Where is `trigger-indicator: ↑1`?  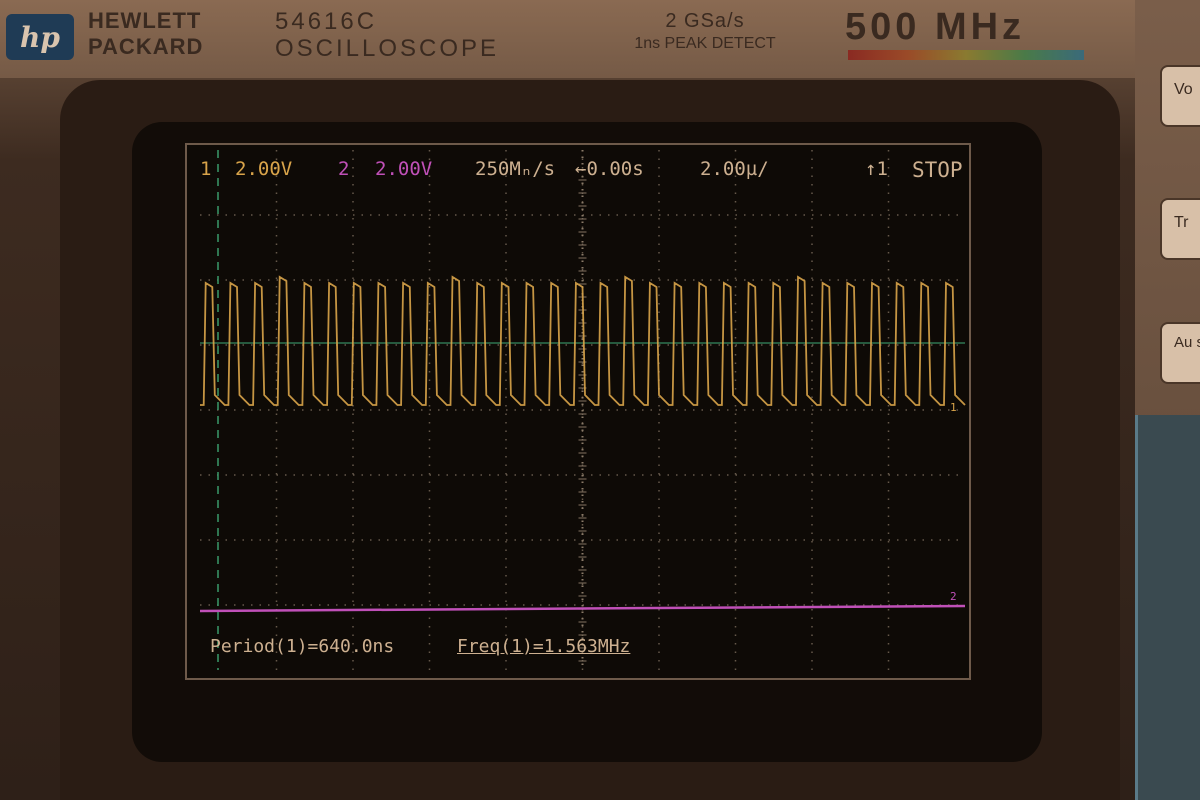 trigger-indicator: ↑1 is located at coordinates (876, 169).